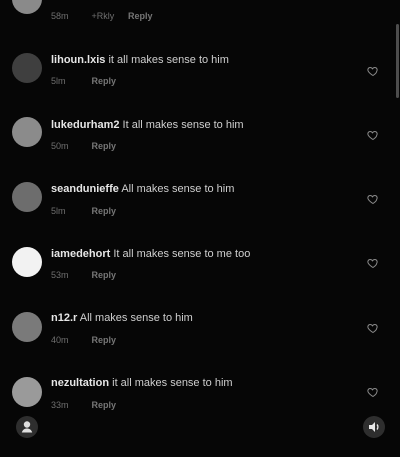  I want to click on profile-button, so click(27, 427).